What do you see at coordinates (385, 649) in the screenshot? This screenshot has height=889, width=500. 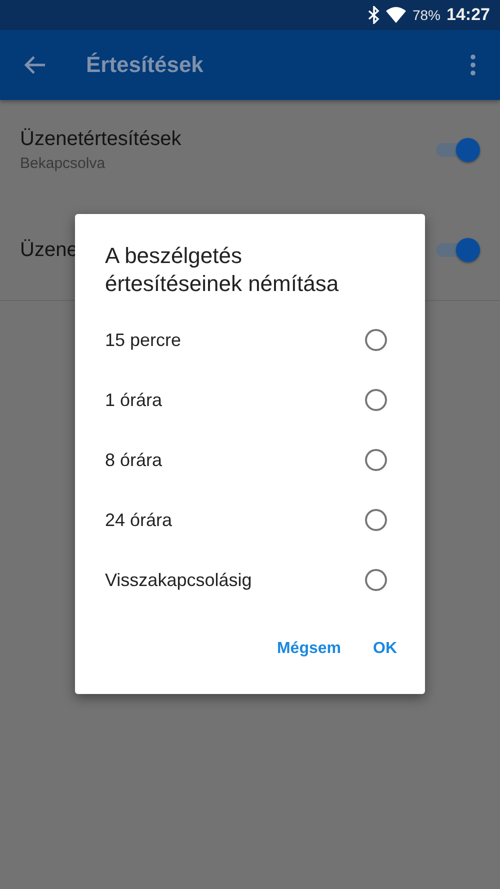 I see `ok-button: OK` at bounding box center [385, 649].